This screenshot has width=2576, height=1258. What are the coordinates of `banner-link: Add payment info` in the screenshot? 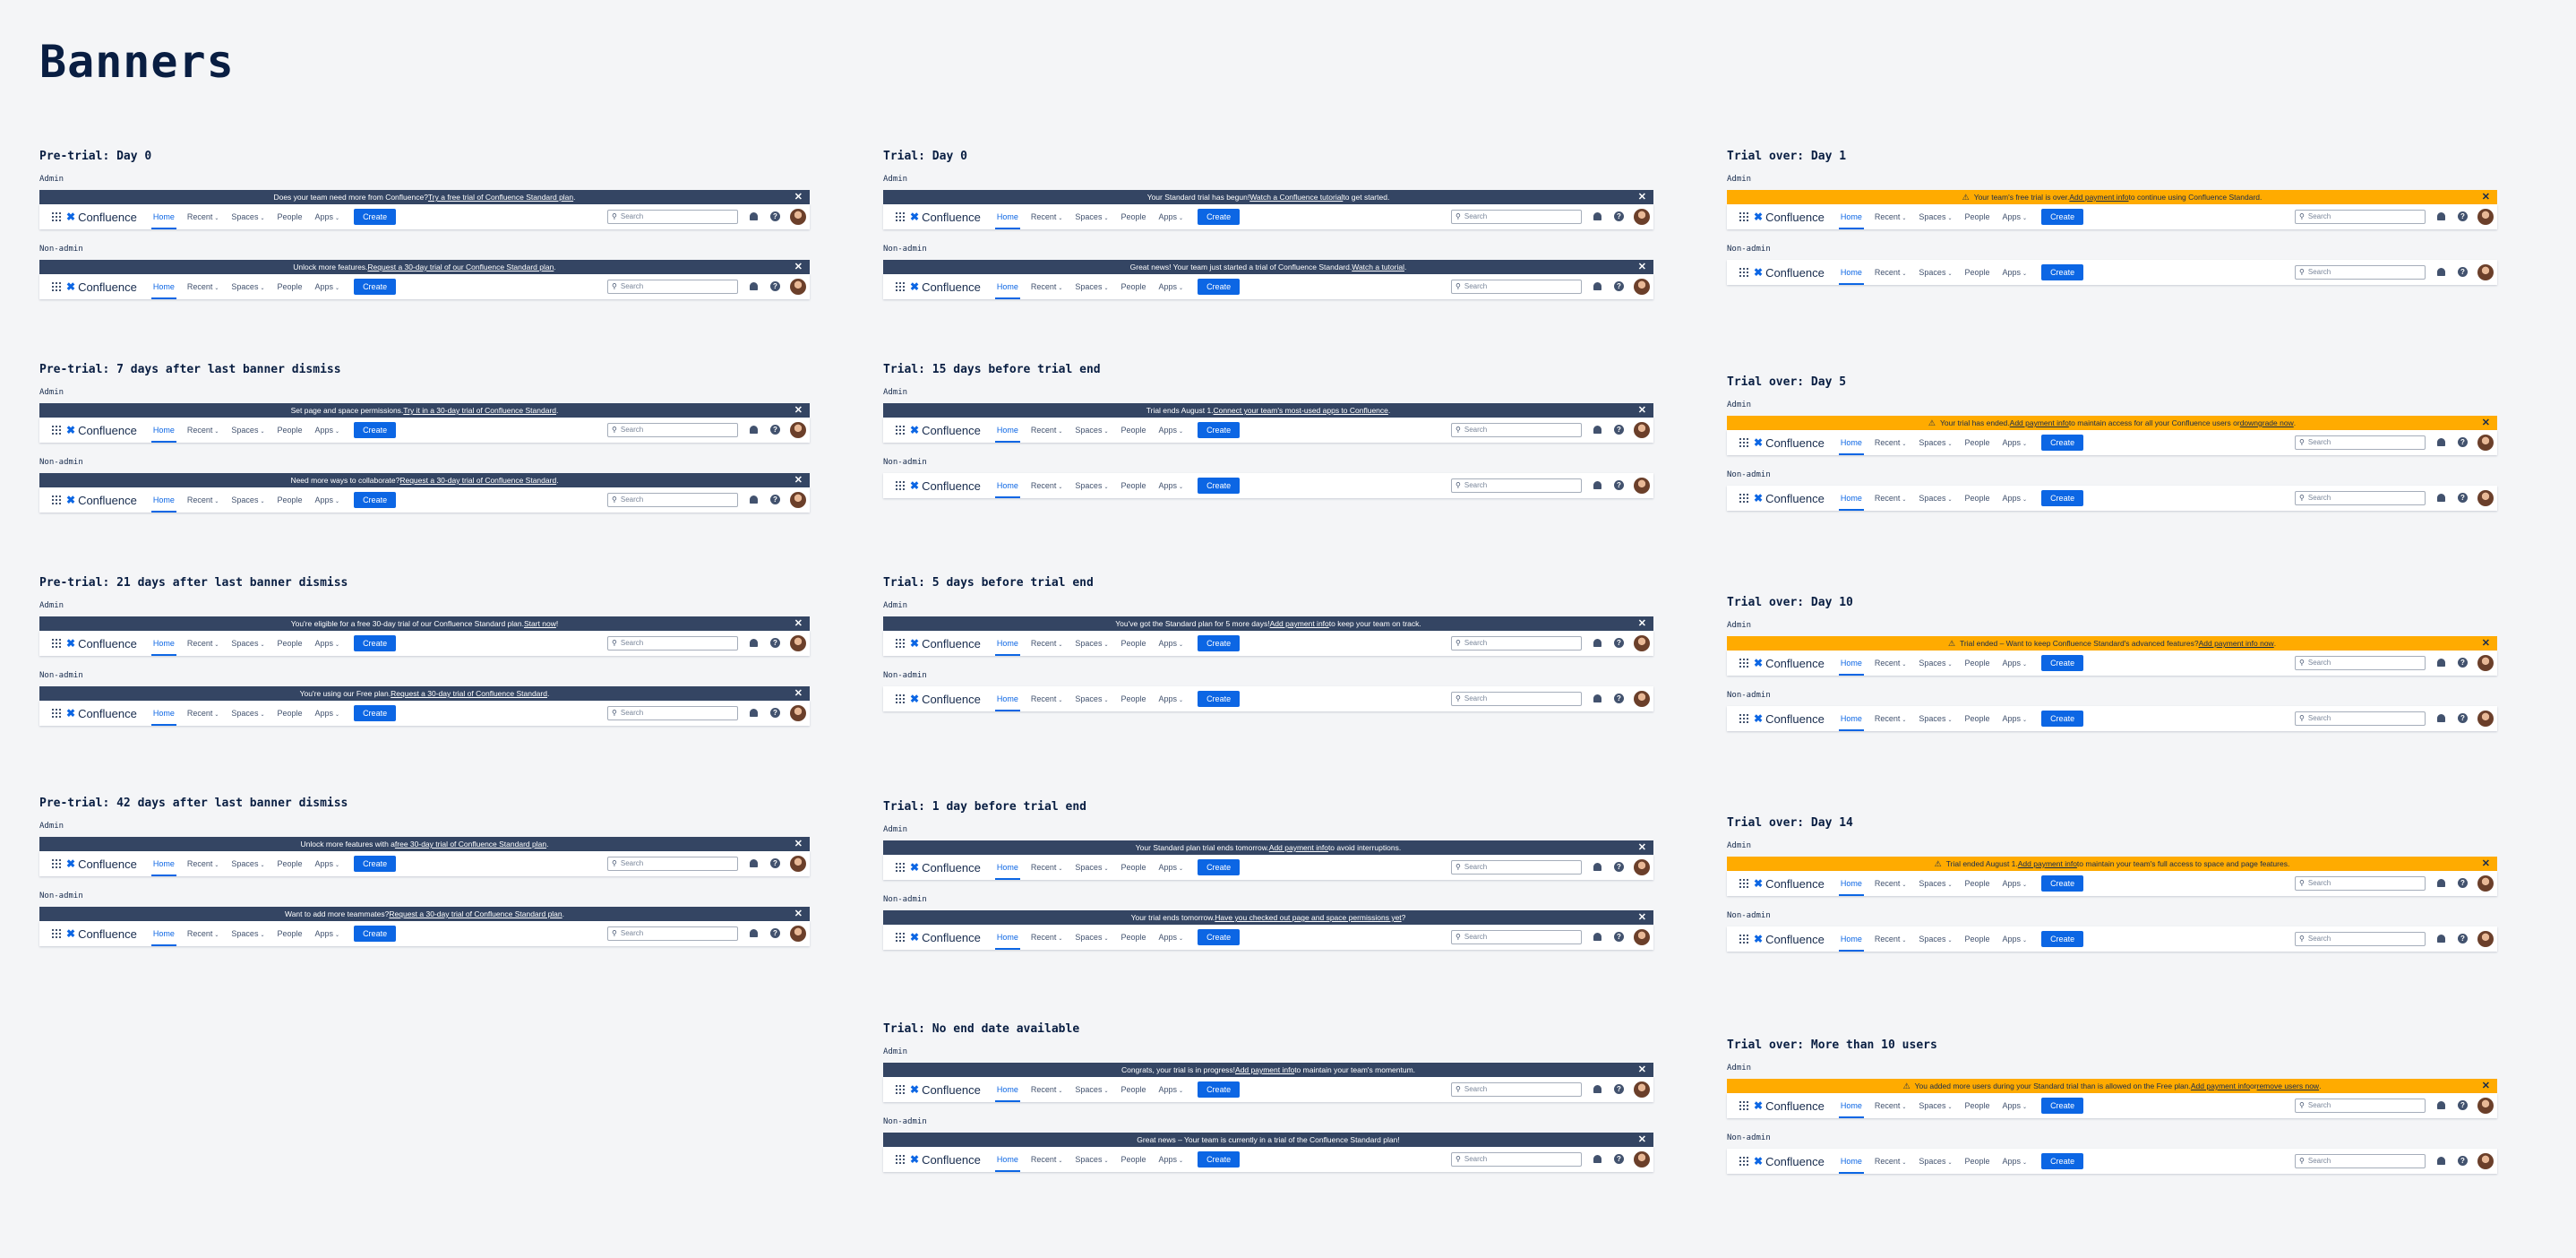 It's located at (2098, 197).